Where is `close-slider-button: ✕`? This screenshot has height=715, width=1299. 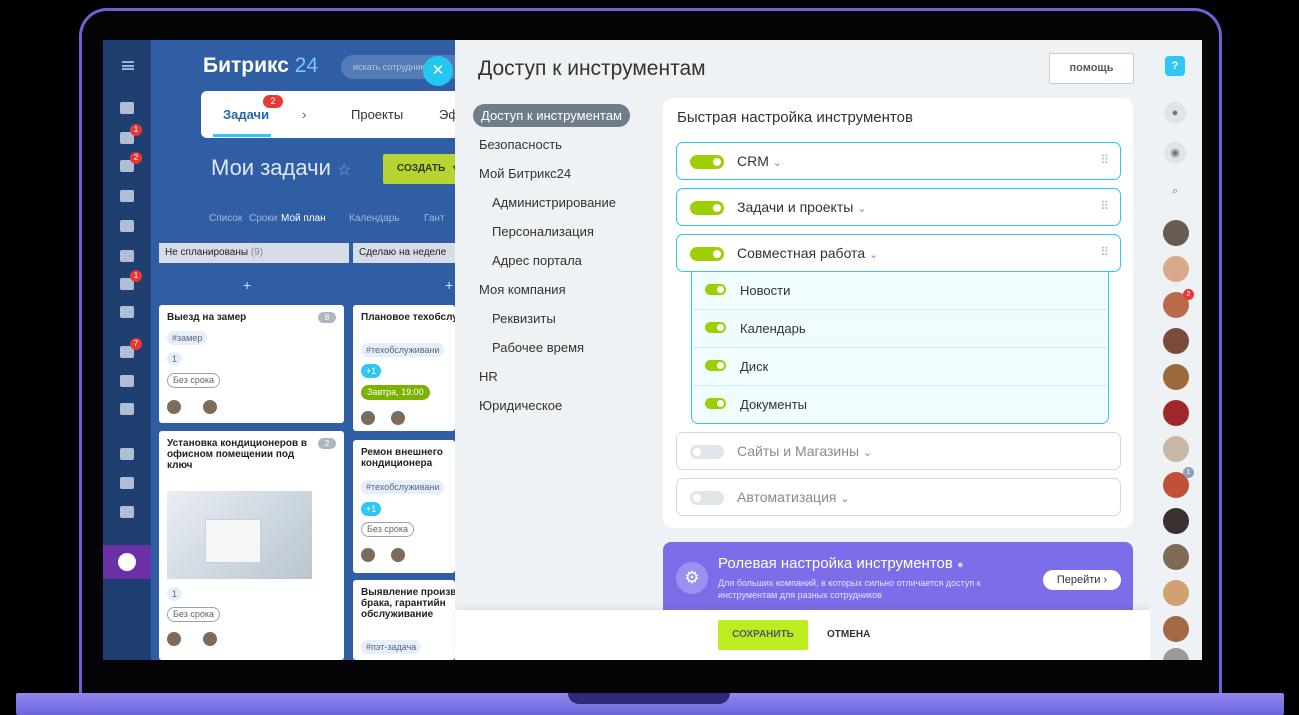
close-slider-button: ✕ is located at coordinates (438, 71).